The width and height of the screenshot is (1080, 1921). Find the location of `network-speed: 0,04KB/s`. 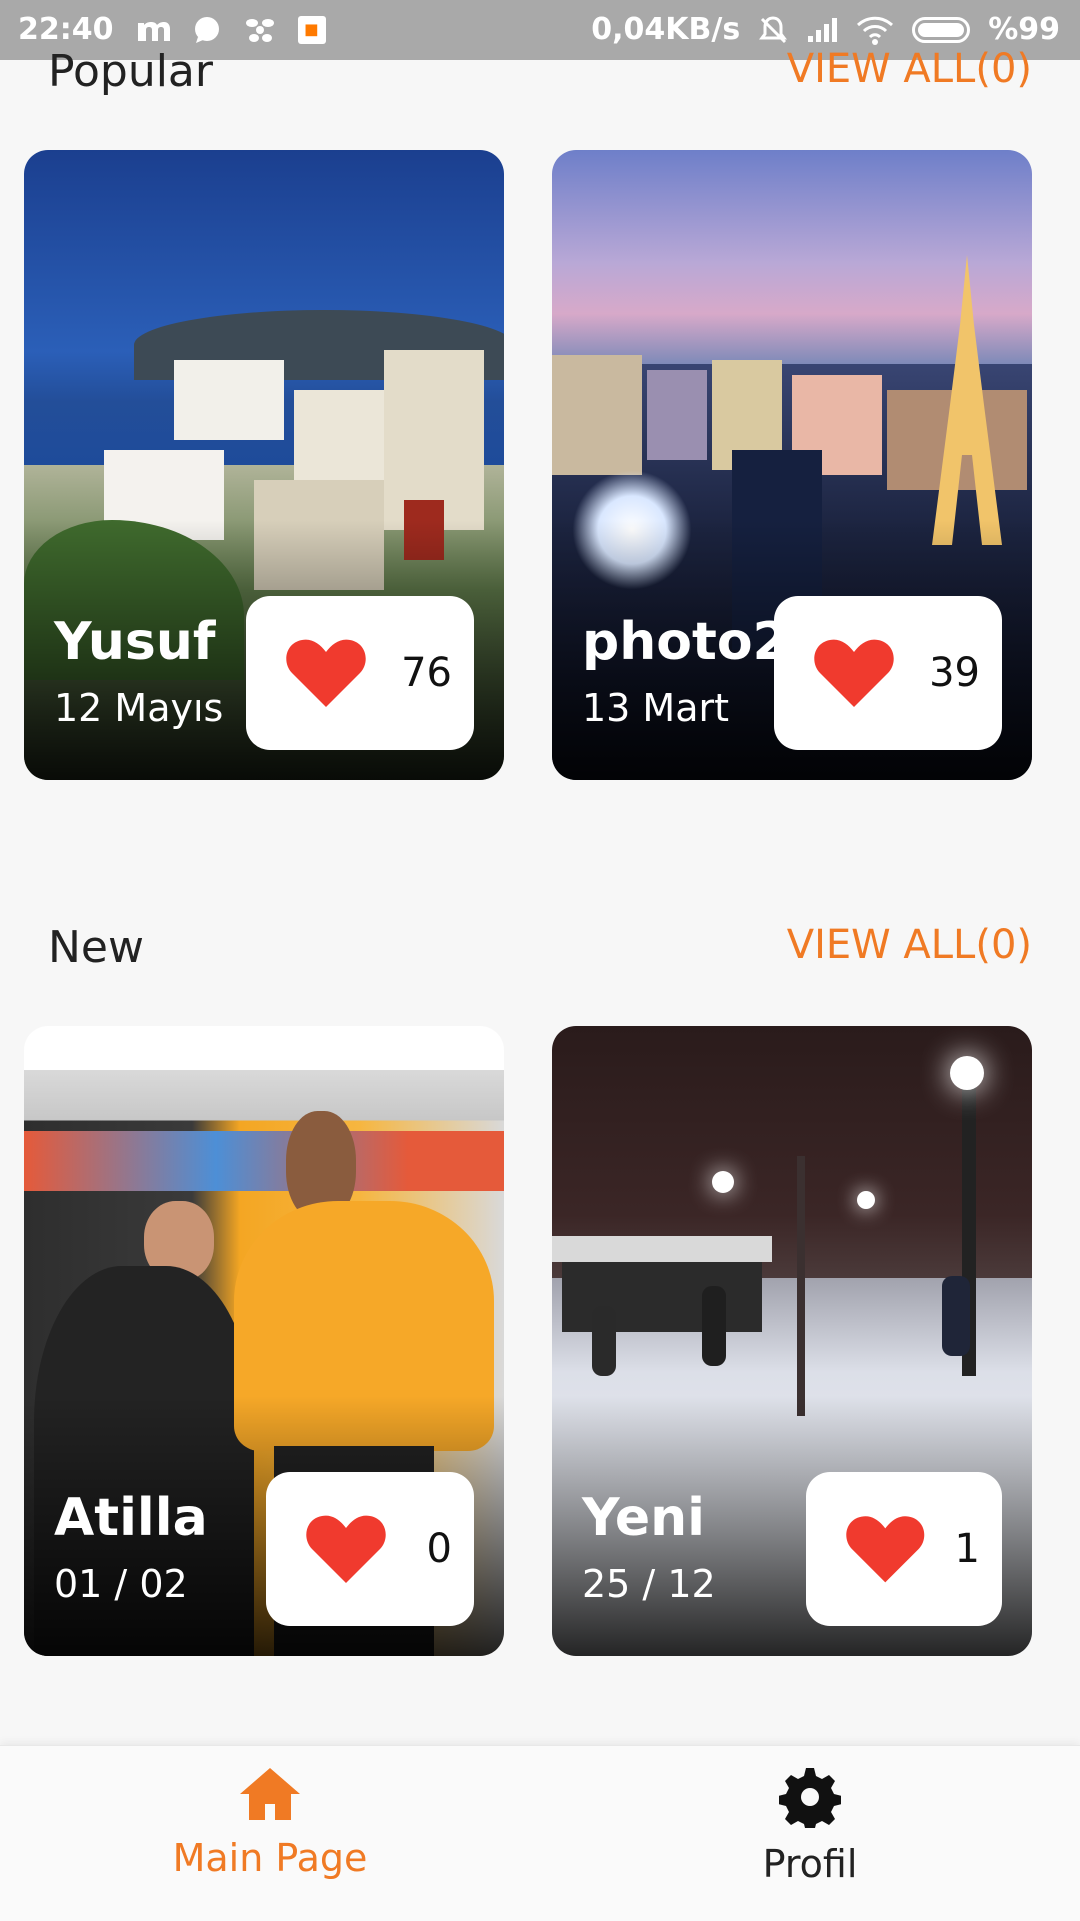

network-speed: 0,04KB/s is located at coordinates (666, 29).